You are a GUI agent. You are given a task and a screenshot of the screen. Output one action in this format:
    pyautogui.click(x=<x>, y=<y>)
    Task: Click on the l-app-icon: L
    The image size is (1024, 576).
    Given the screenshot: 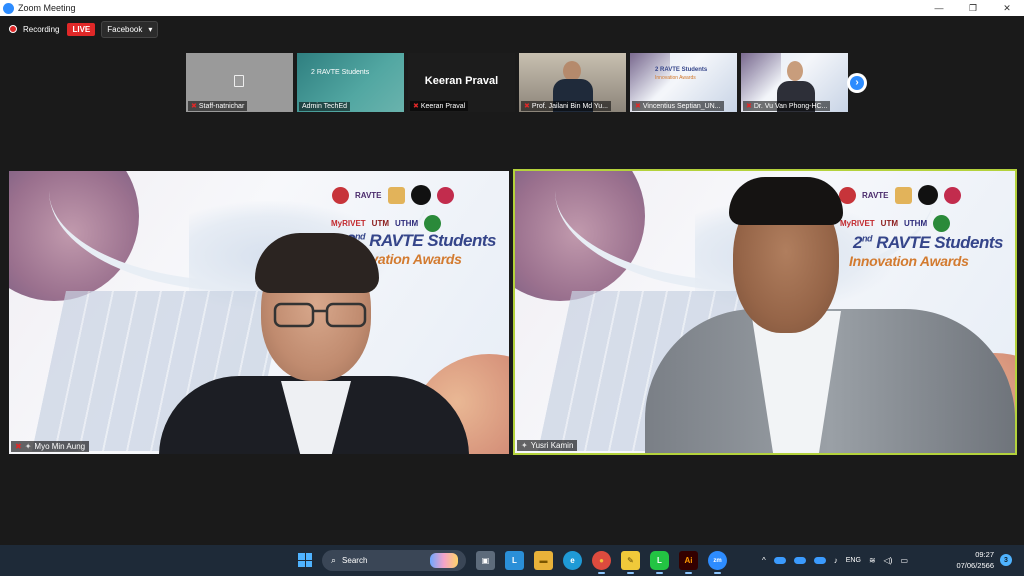 What is the action you would take?
    pyautogui.click(x=514, y=560)
    